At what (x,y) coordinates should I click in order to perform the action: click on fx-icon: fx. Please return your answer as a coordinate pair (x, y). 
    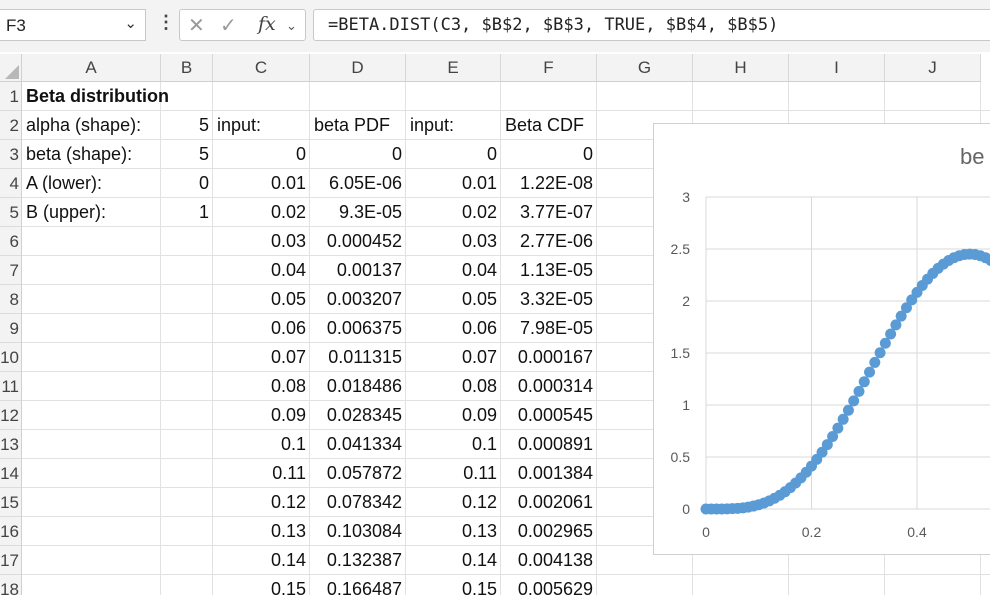
    Looking at the image, I should click on (267, 24).